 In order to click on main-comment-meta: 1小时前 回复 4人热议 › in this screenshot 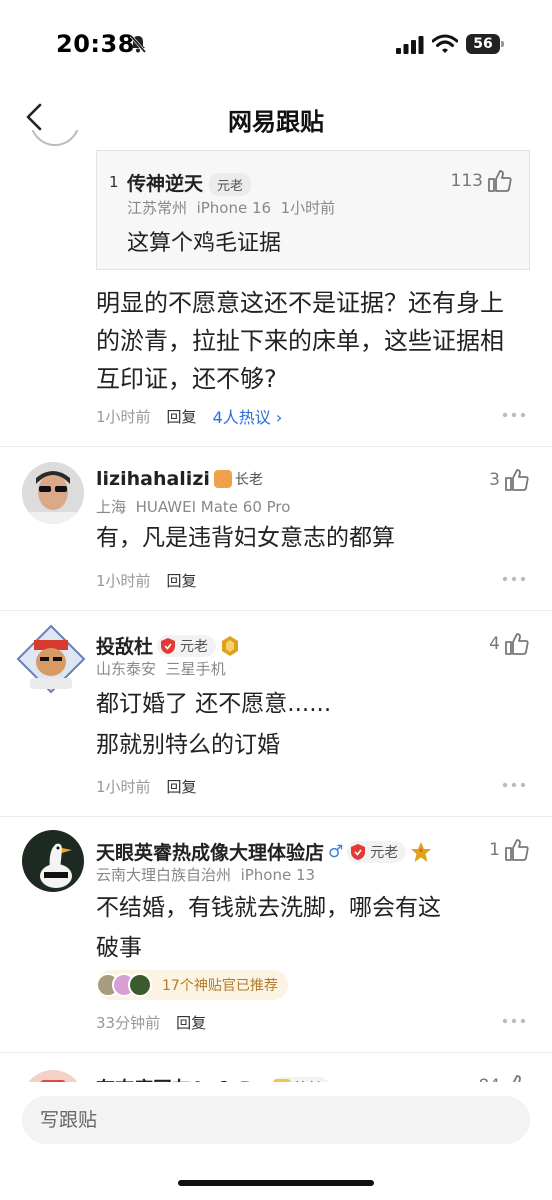, I will do `click(189, 416)`.